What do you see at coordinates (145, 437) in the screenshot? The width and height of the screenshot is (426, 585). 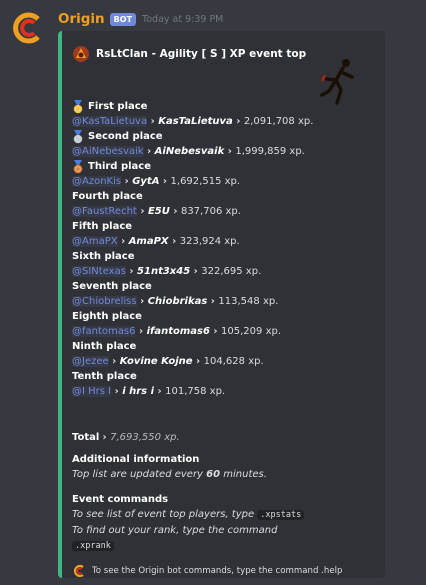 I see `total-value: 7,693,550 xp.` at bounding box center [145, 437].